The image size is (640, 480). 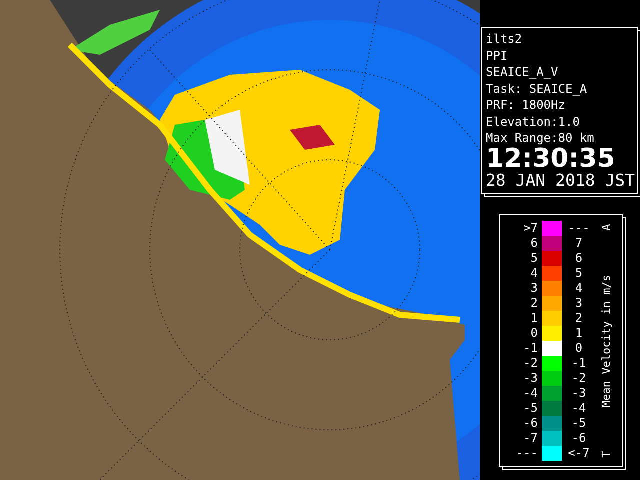 I want to click on legend-title: Mean Velocity in m/s, so click(x=606, y=341).